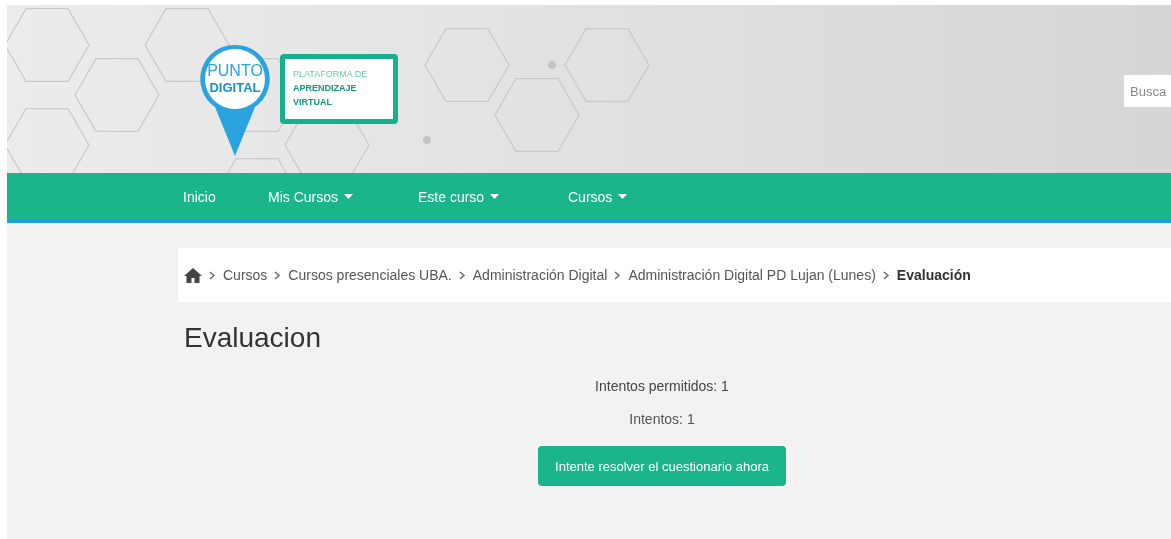 This screenshot has width=1171, height=539. I want to click on attempts-text: Intentos permitidos: 1, so click(662, 386).